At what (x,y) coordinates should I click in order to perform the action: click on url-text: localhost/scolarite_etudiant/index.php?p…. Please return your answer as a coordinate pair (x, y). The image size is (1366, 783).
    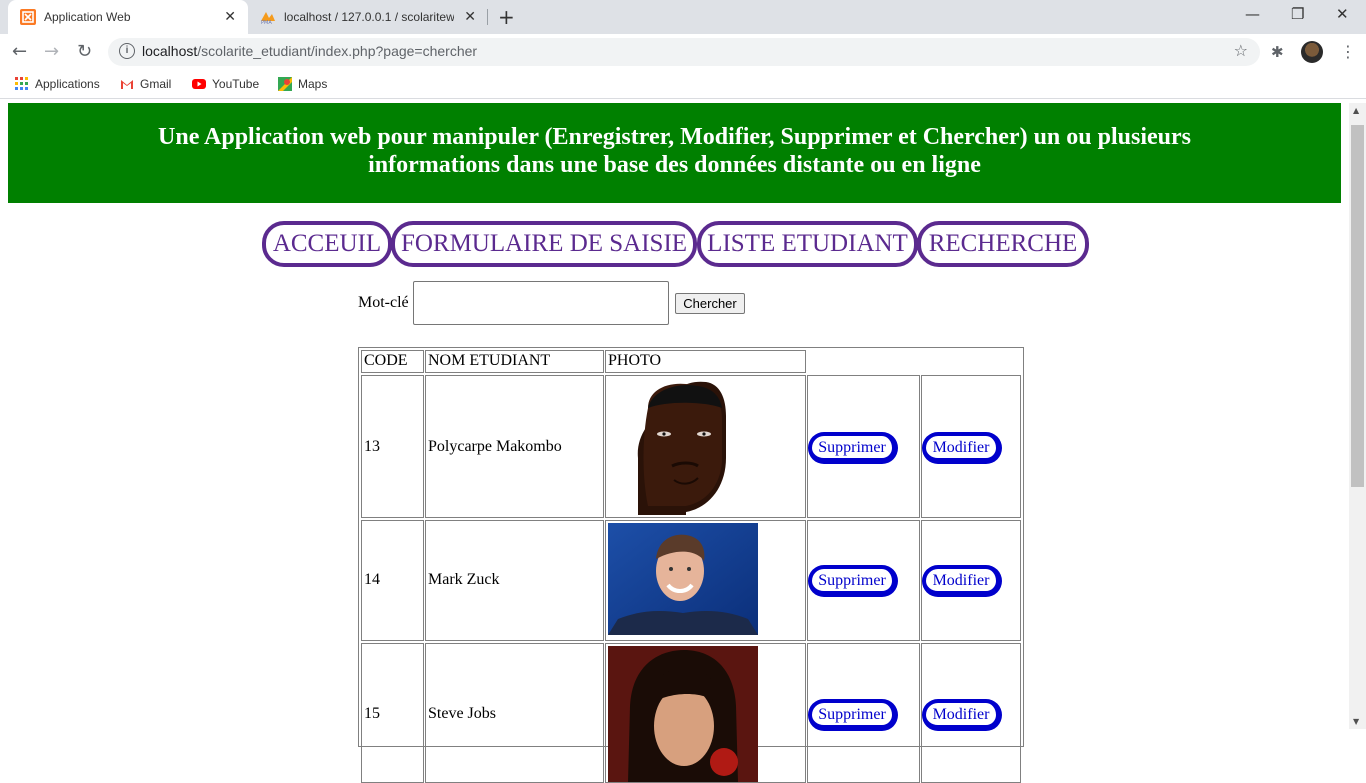
    Looking at the image, I should click on (309, 51).